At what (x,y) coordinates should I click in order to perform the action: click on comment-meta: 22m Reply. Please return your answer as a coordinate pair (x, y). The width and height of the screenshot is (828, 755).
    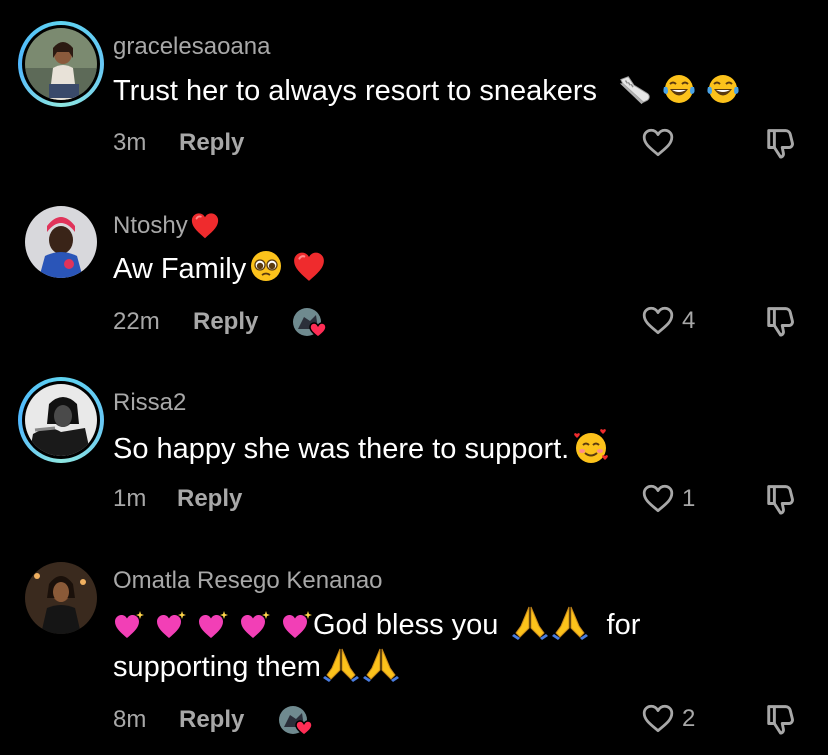
    Looking at the image, I should click on (220, 322).